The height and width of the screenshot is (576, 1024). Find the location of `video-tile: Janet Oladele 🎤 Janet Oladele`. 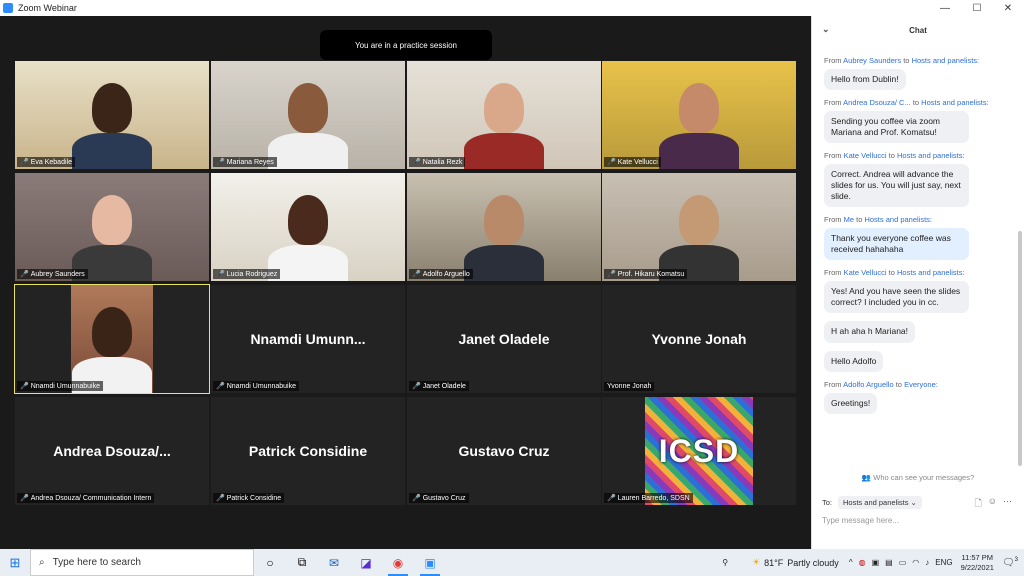

video-tile: Janet Oladele 🎤 Janet Oladele is located at coordinates (504, 339).